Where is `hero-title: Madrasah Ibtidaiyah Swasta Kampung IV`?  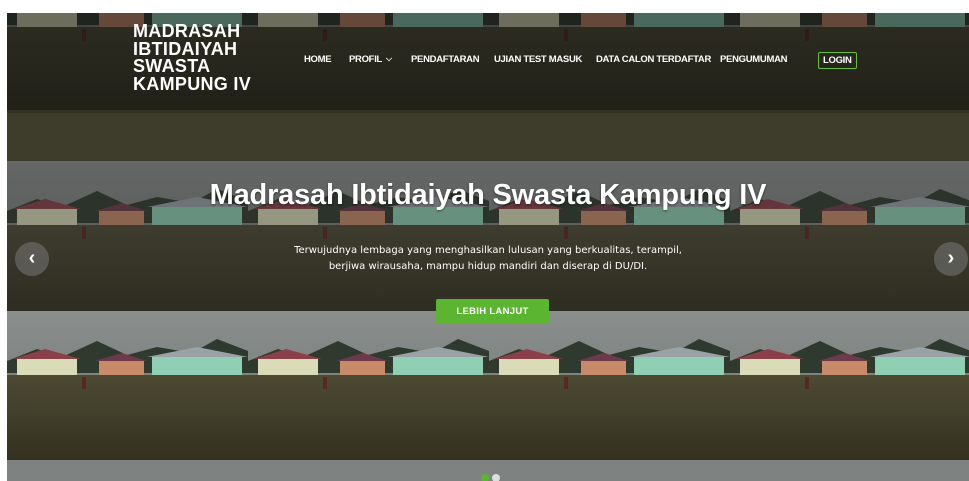 hero-title: Madrasah Ibtidaiyah Swasta Kampung IV is located at coordinates (488, 195).